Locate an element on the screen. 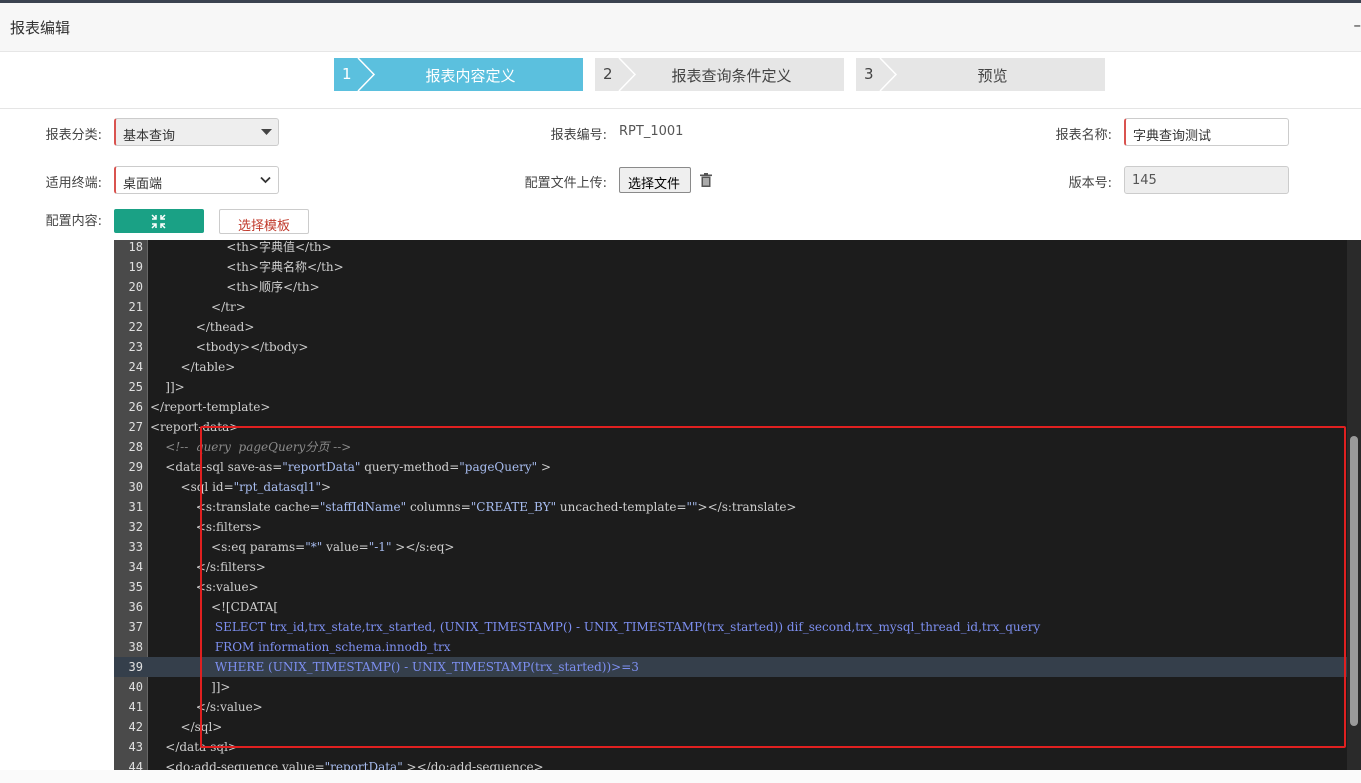 This screenshot has height=783, width=1361. code-token: </report-template> is located at coordinates (210, 407).